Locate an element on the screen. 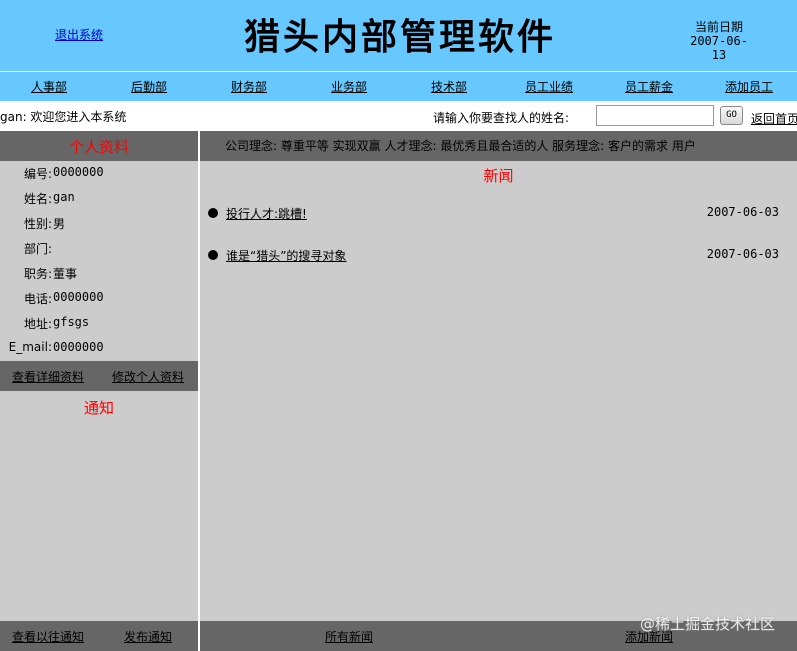  profile-field-email: E_mail: 0000000 is located at coordinates (99, 350).